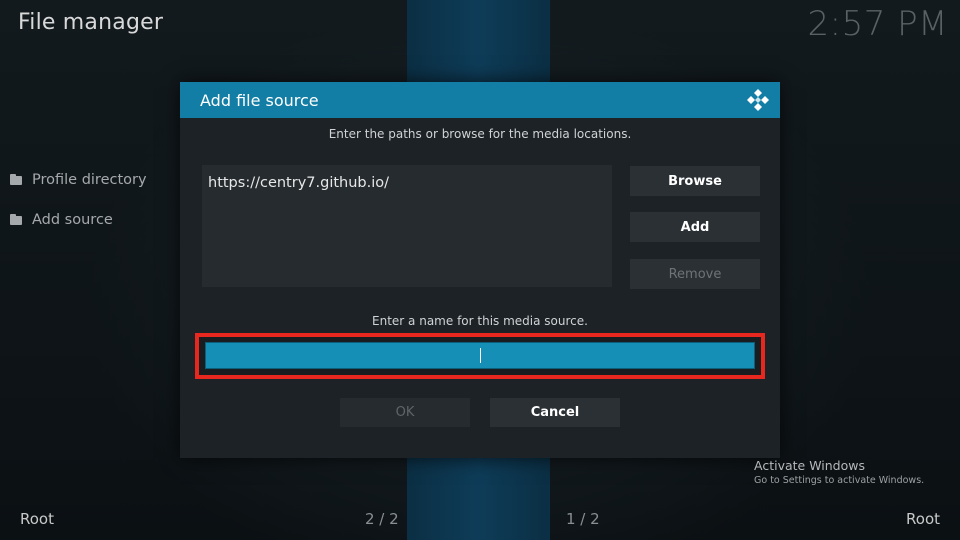  What do you see at coordinates (259, 100) in the screenshot?
I see `dialog-title: Add file source` at bounding box center [259, 100].